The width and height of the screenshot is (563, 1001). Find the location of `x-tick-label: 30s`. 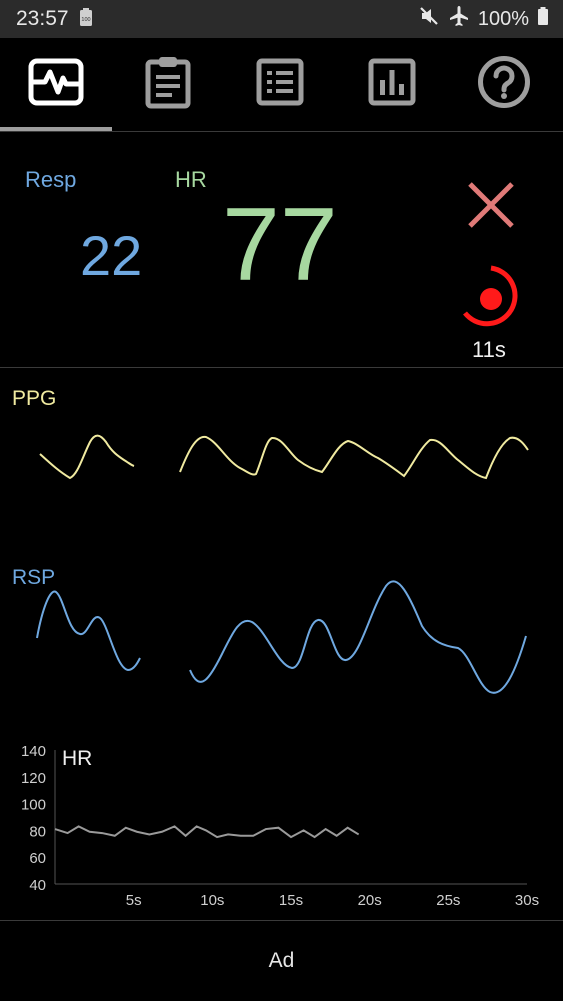

x-tick-label: 30s is located at coordinates (527, 900).